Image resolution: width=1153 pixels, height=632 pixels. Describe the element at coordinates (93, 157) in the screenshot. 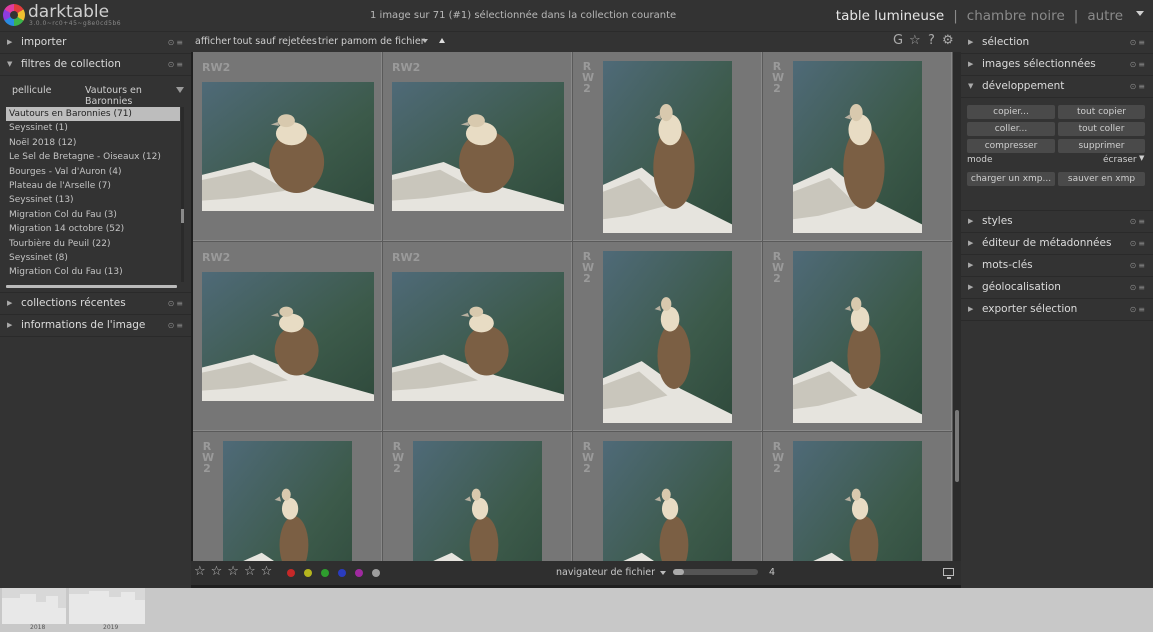

I see `list-item: Le Sel de Bretagne - Oiseaux (12)` at that location.